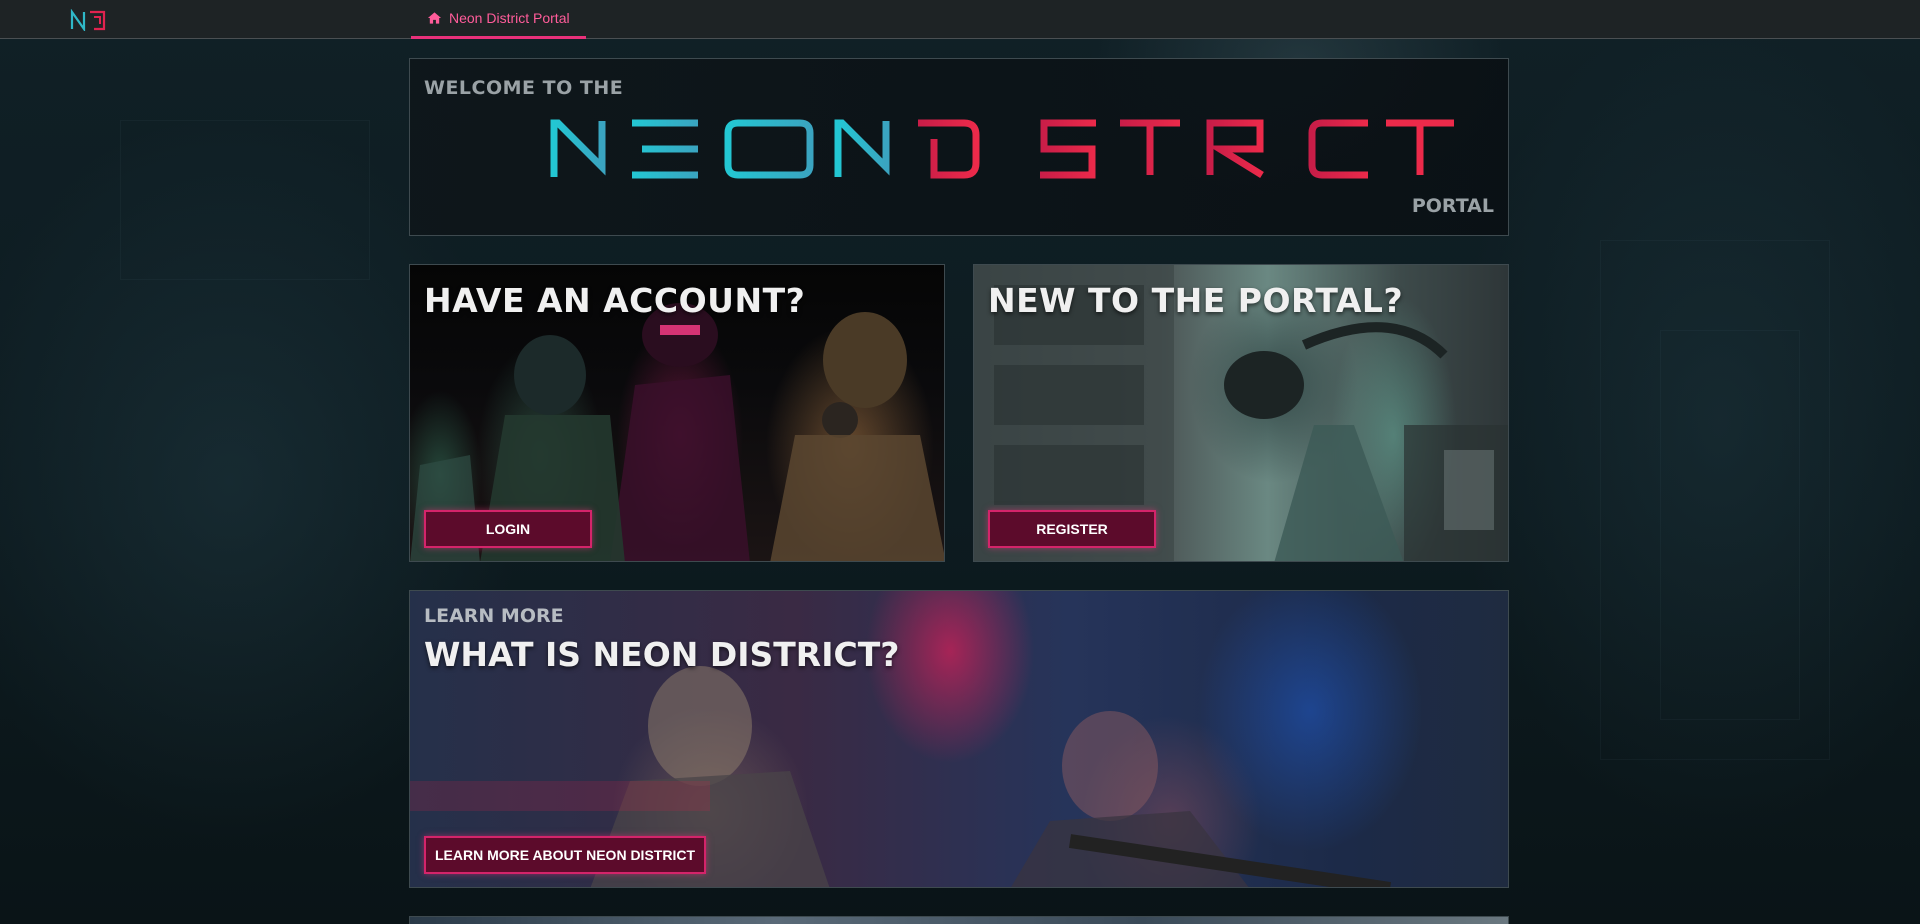 This screenshot has height=924, width=1920. I want to click on neon-district-wordmark, so click(959, 149).